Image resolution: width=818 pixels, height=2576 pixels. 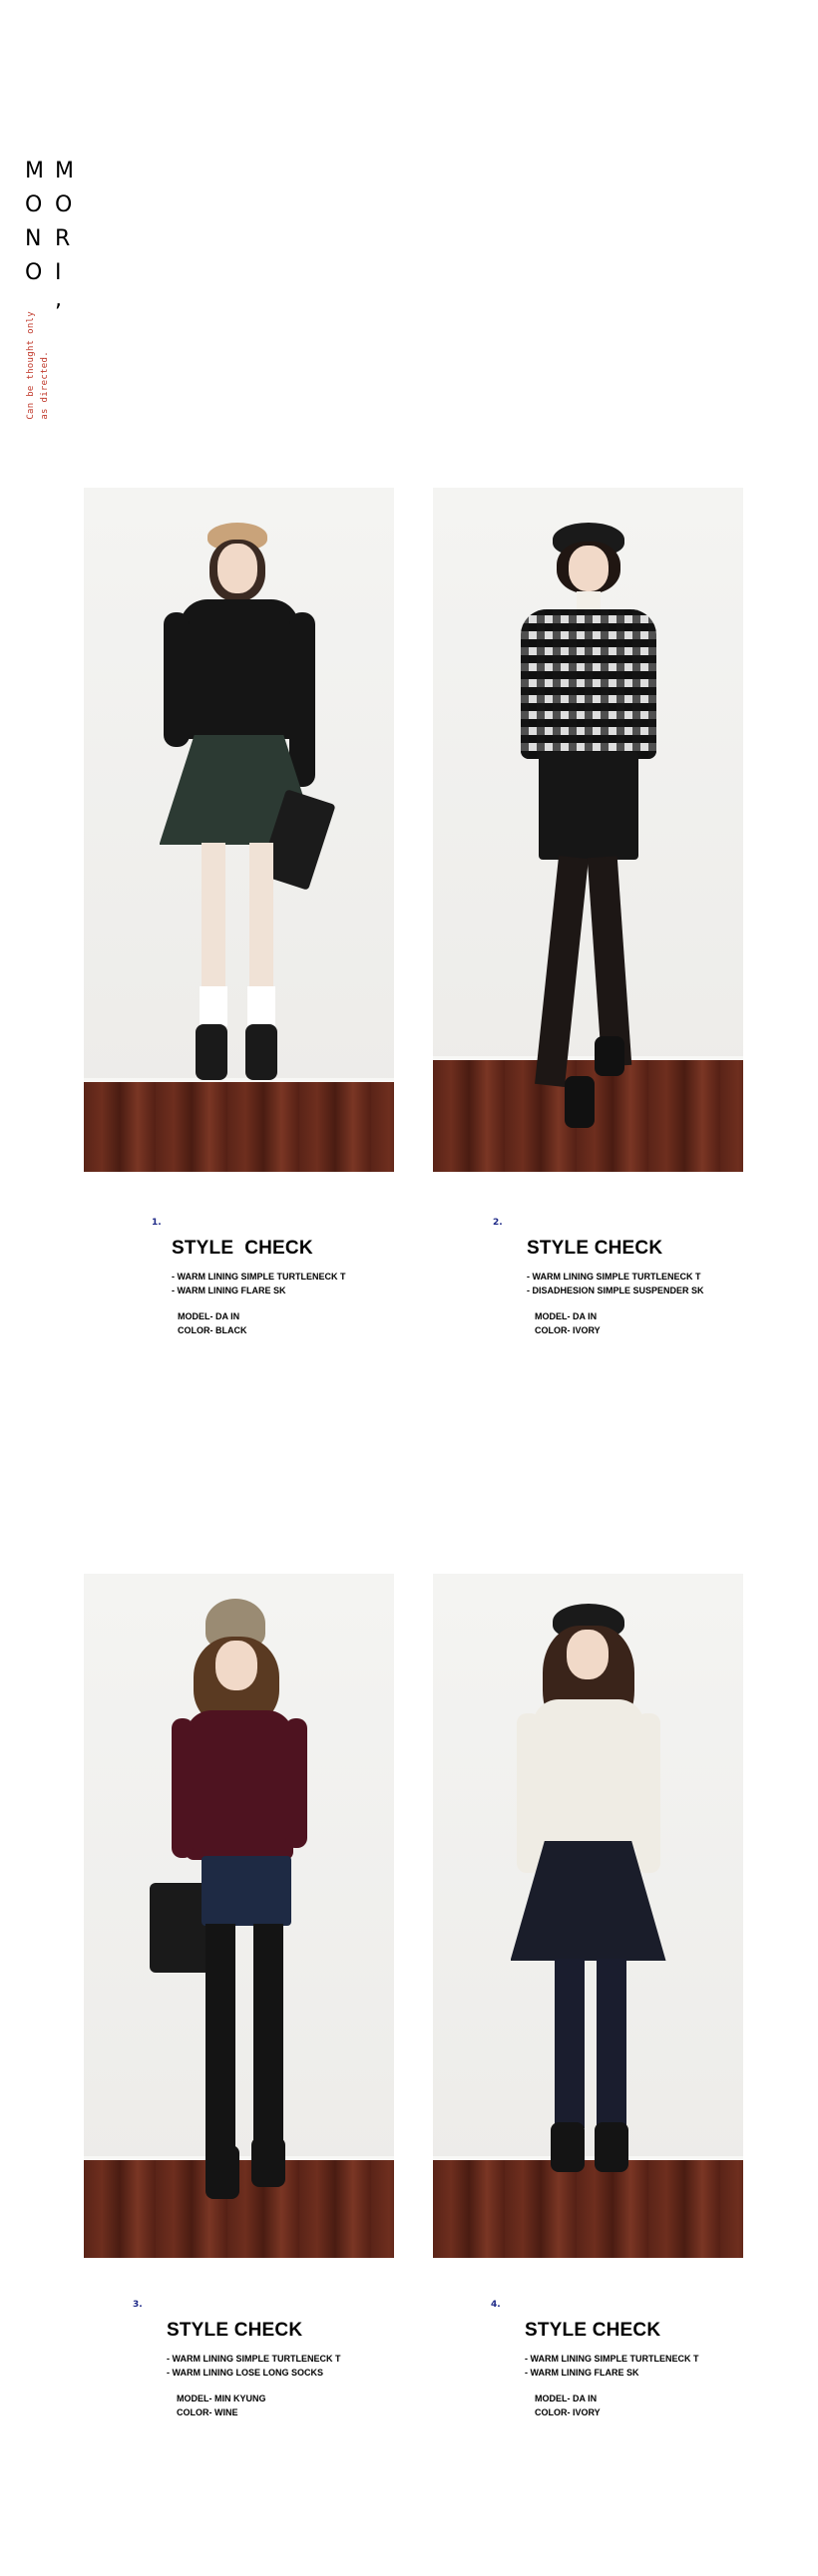 I want to click on sock-left, so click(x=213, y=1006).